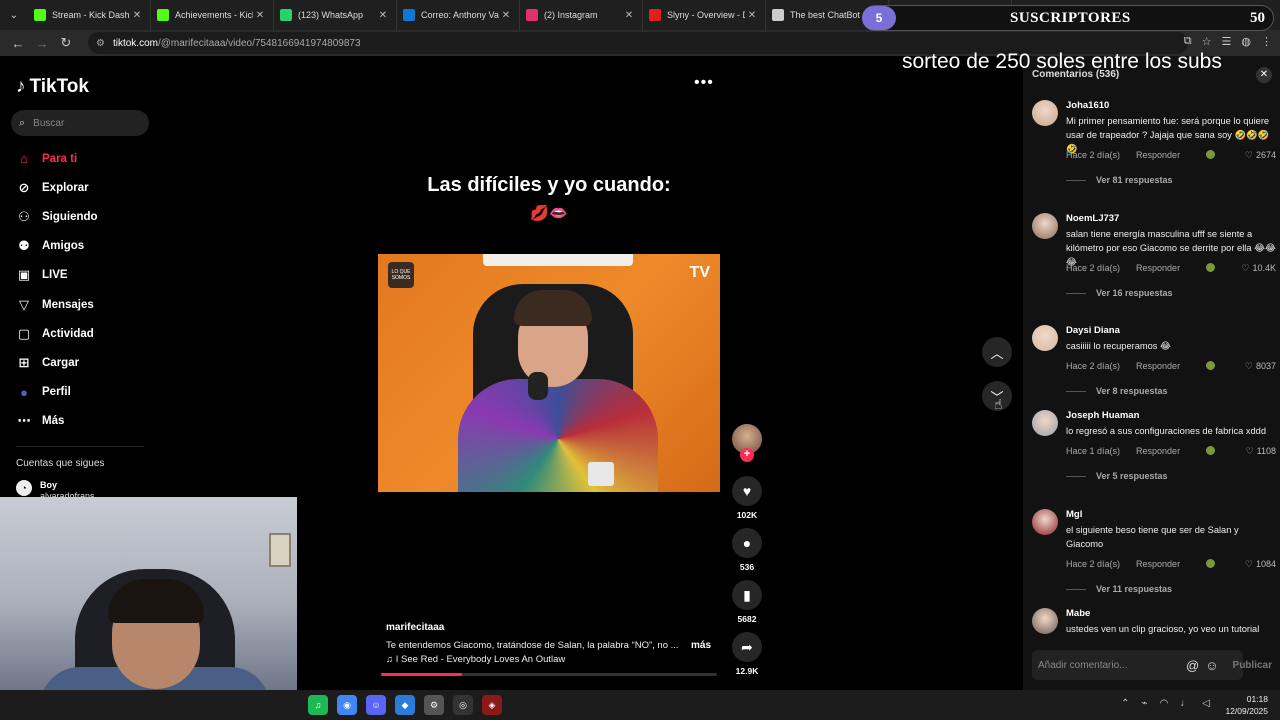 Image resolution: width=1280 pixels, height=720 pixels. What do you see at coordinates (747, 654) in the screenshot?
I see `share-action: ➦ 12.9K` at bounding box center [747, 654].